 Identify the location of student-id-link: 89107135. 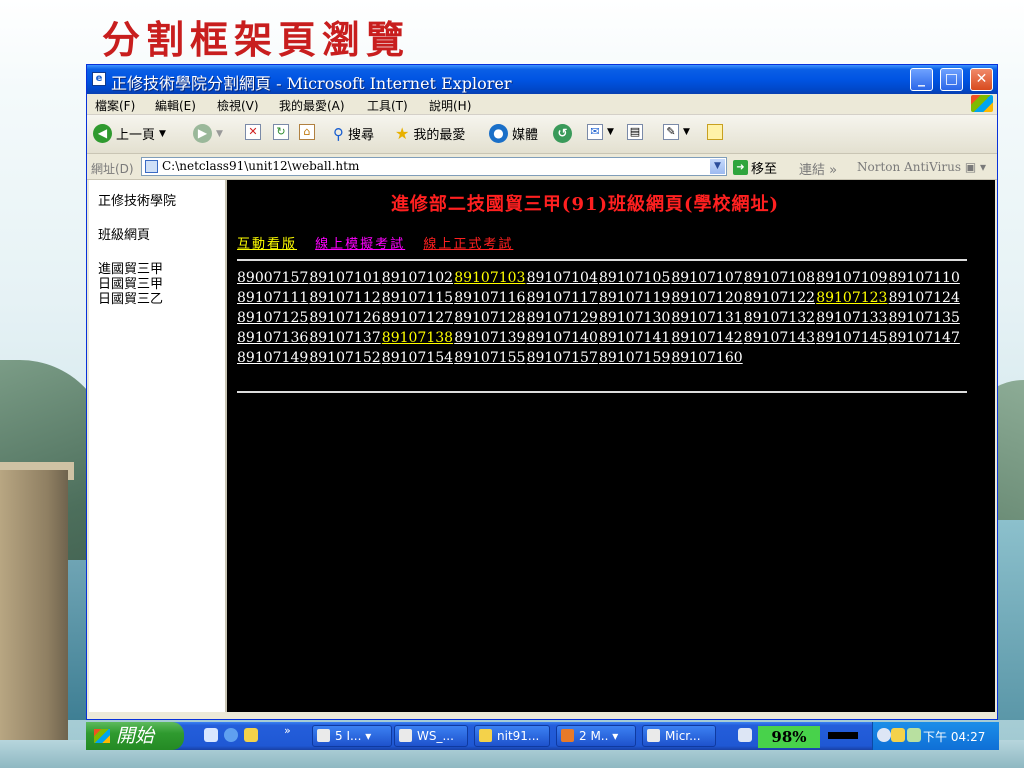
(924, 318).